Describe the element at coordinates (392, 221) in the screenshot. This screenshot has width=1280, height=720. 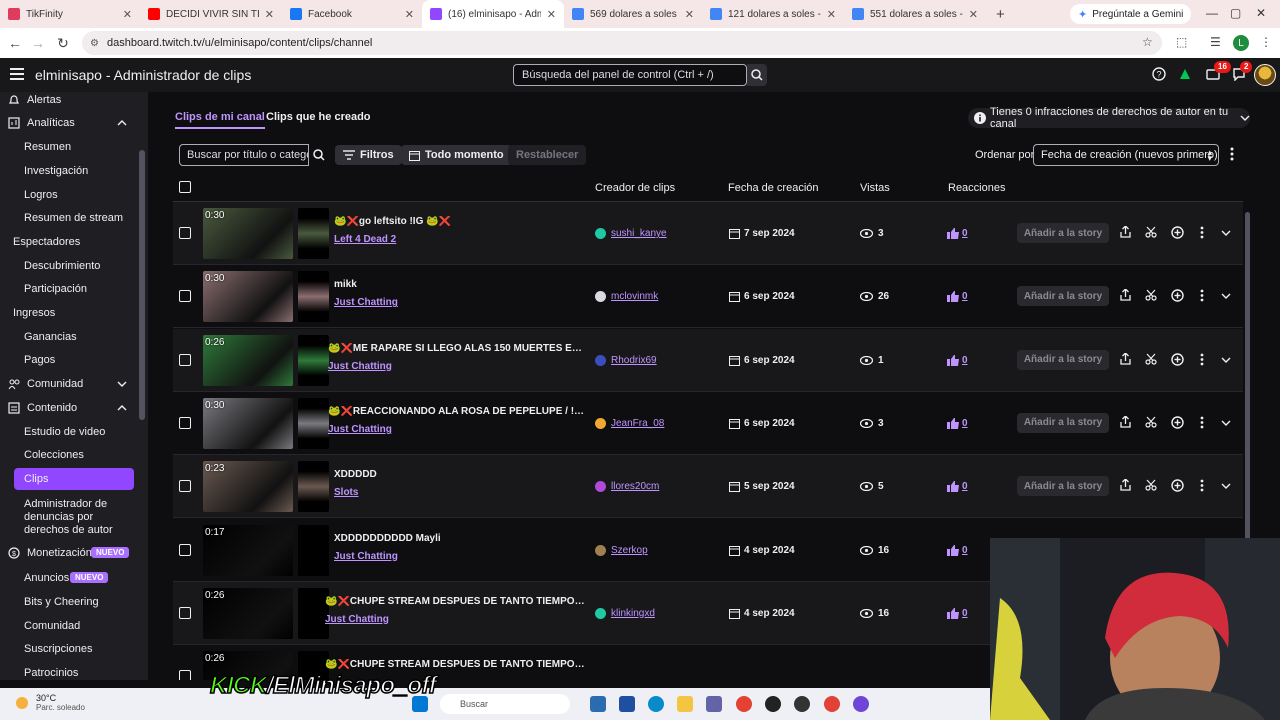
I see `clip-title: 🐸❌go leftsito !IG 🐸❌` at that location.